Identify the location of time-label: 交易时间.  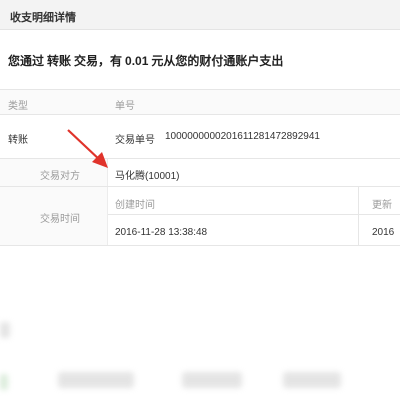
(60, 219).